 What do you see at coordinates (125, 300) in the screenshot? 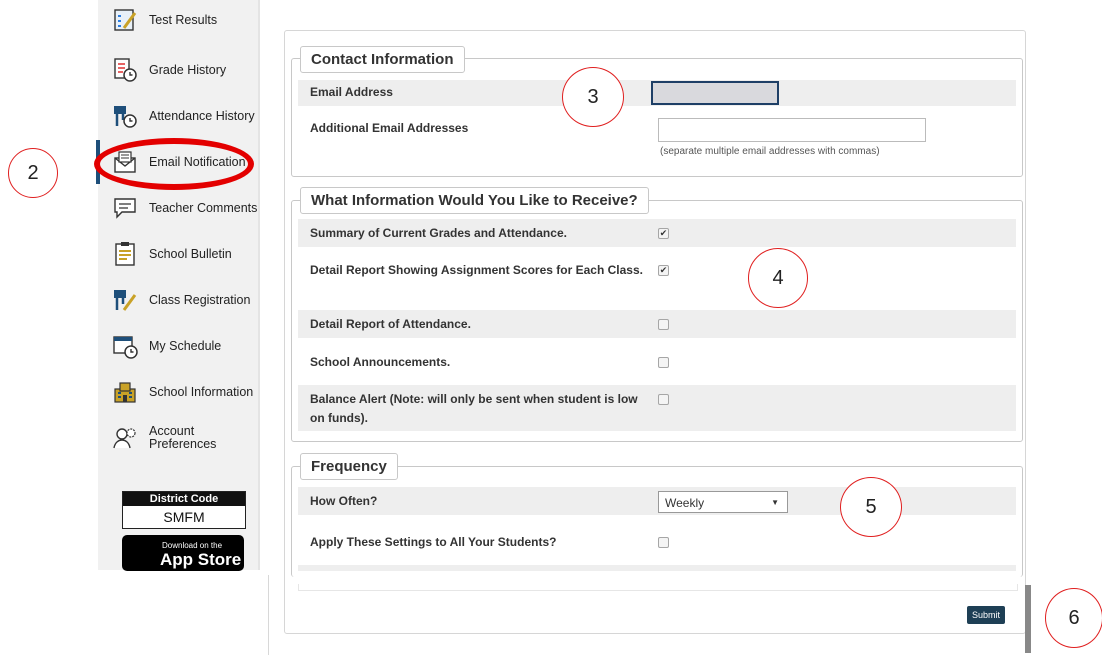
I see `class-registration-icon` at bounding box center [125, 300].